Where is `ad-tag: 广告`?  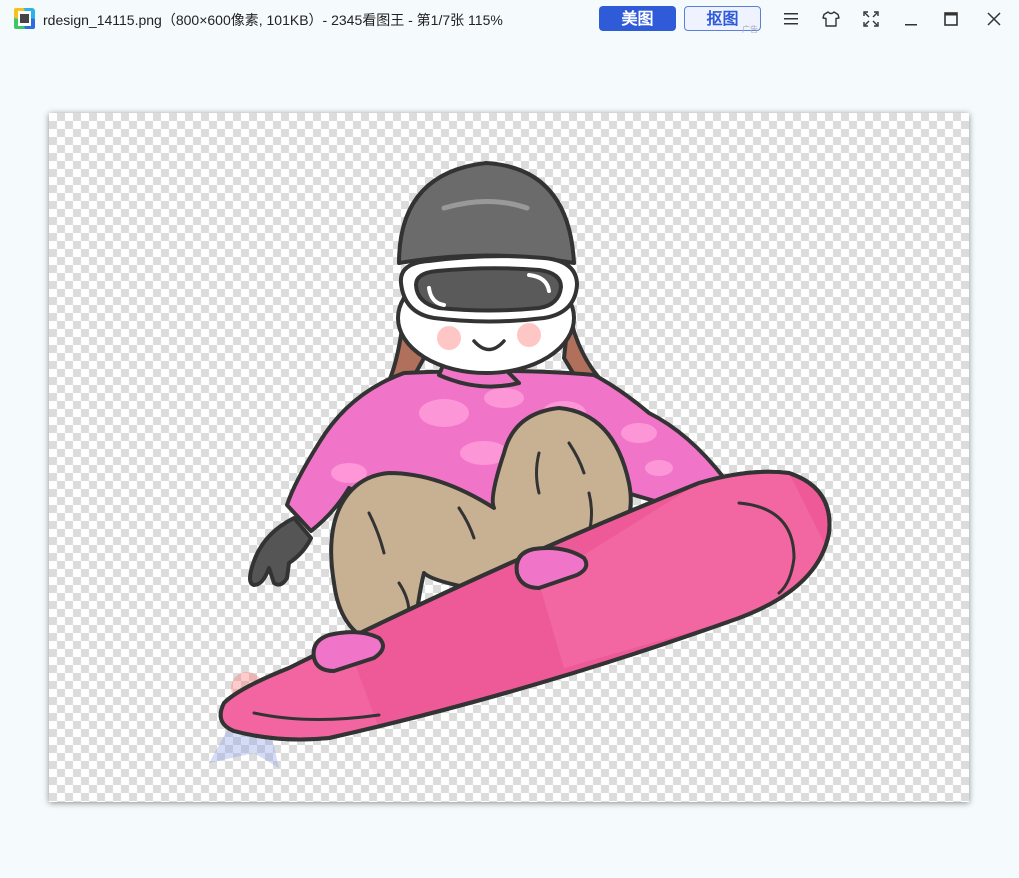
ad-tag: 广告 is located at coordinates (750, 29).